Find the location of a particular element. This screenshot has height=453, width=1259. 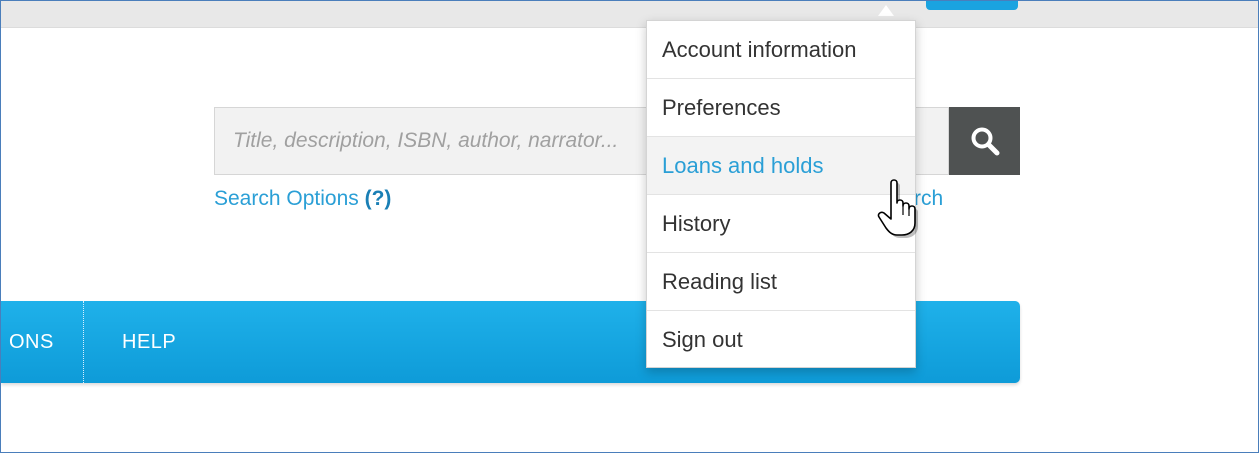

dropdown-caret is located at coordinates (886, 10).